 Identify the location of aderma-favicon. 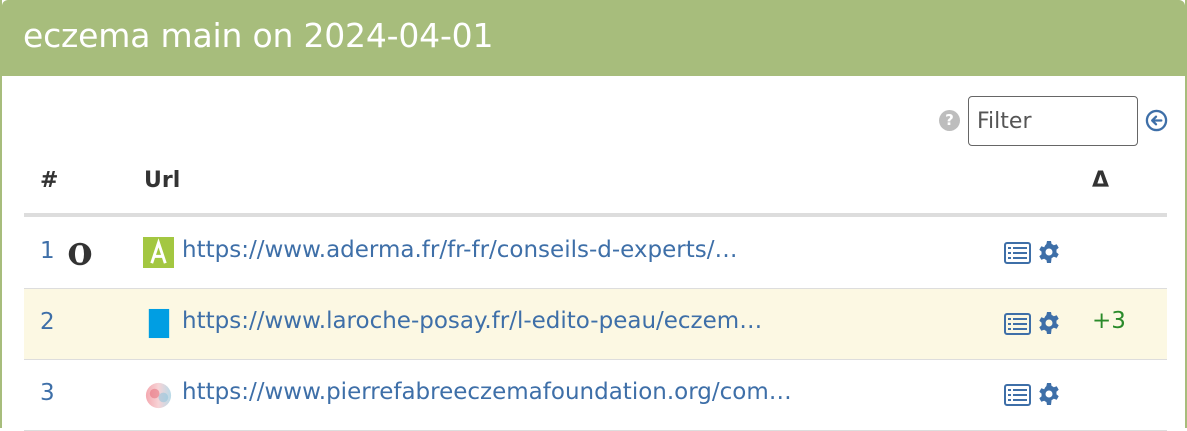
(158, 252).